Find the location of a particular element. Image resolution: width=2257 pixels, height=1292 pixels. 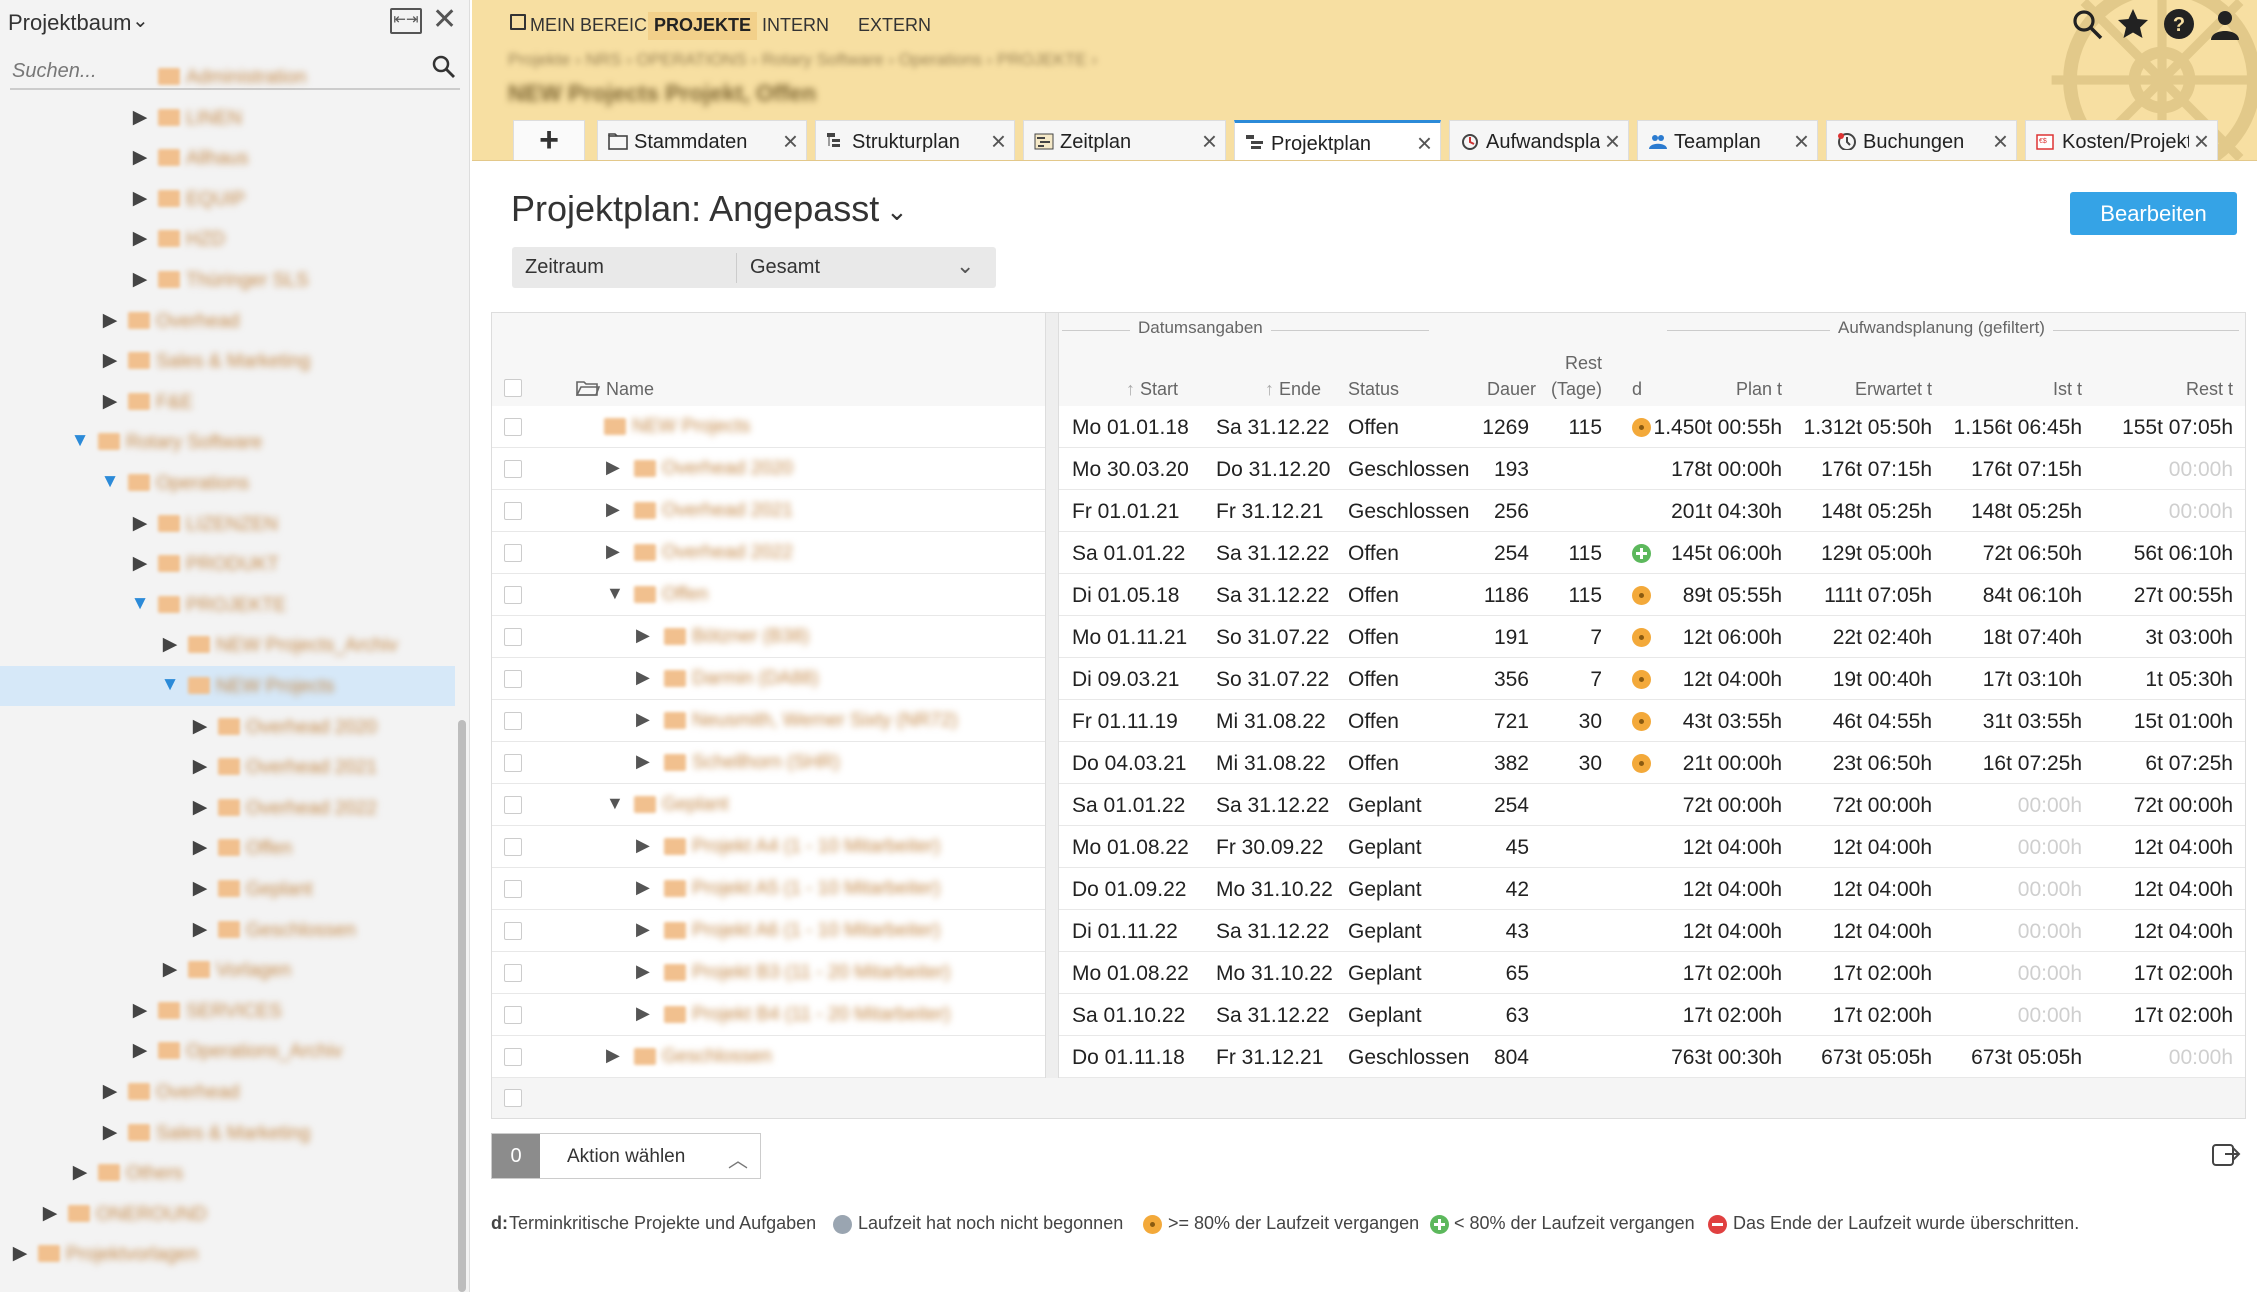

tree-item: ▶ Offen is located at coordinates (227, 848).